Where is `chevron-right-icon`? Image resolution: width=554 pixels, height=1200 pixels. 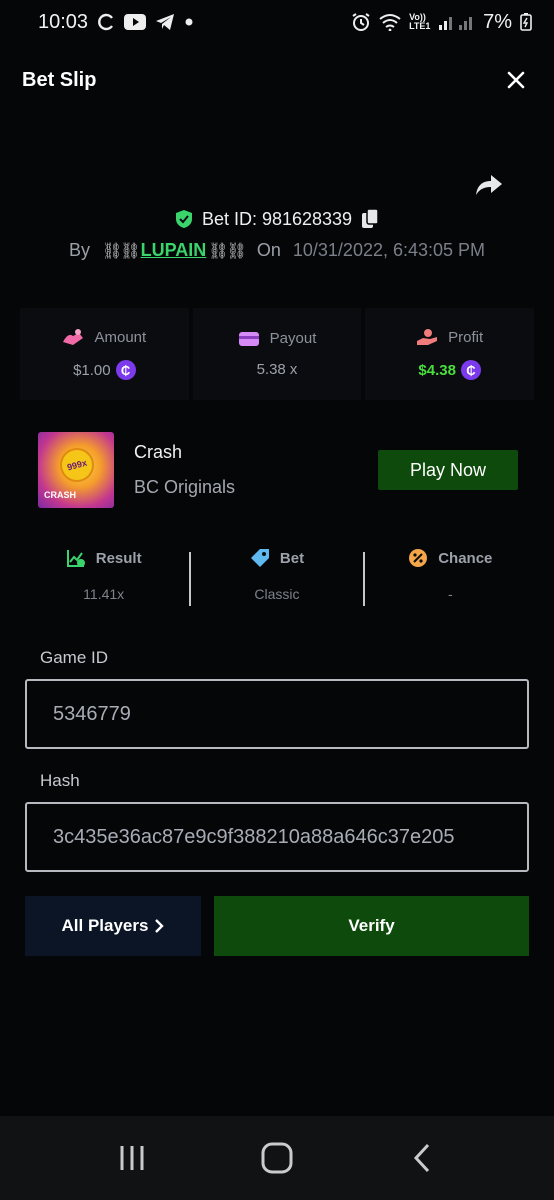
chevron-right-icon is located at coordinates (159, 926).